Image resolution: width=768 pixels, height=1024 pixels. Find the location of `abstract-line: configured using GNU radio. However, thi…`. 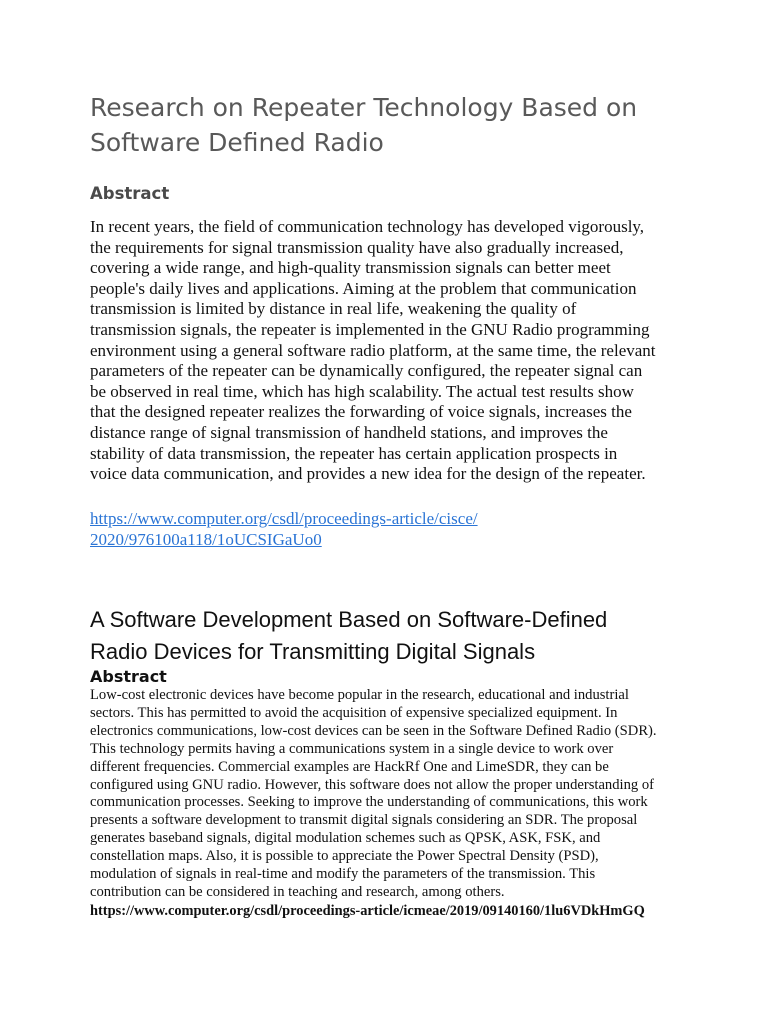

abstract-line: configured using GNU radio. However, thi… is located at coordinates (372, 784).